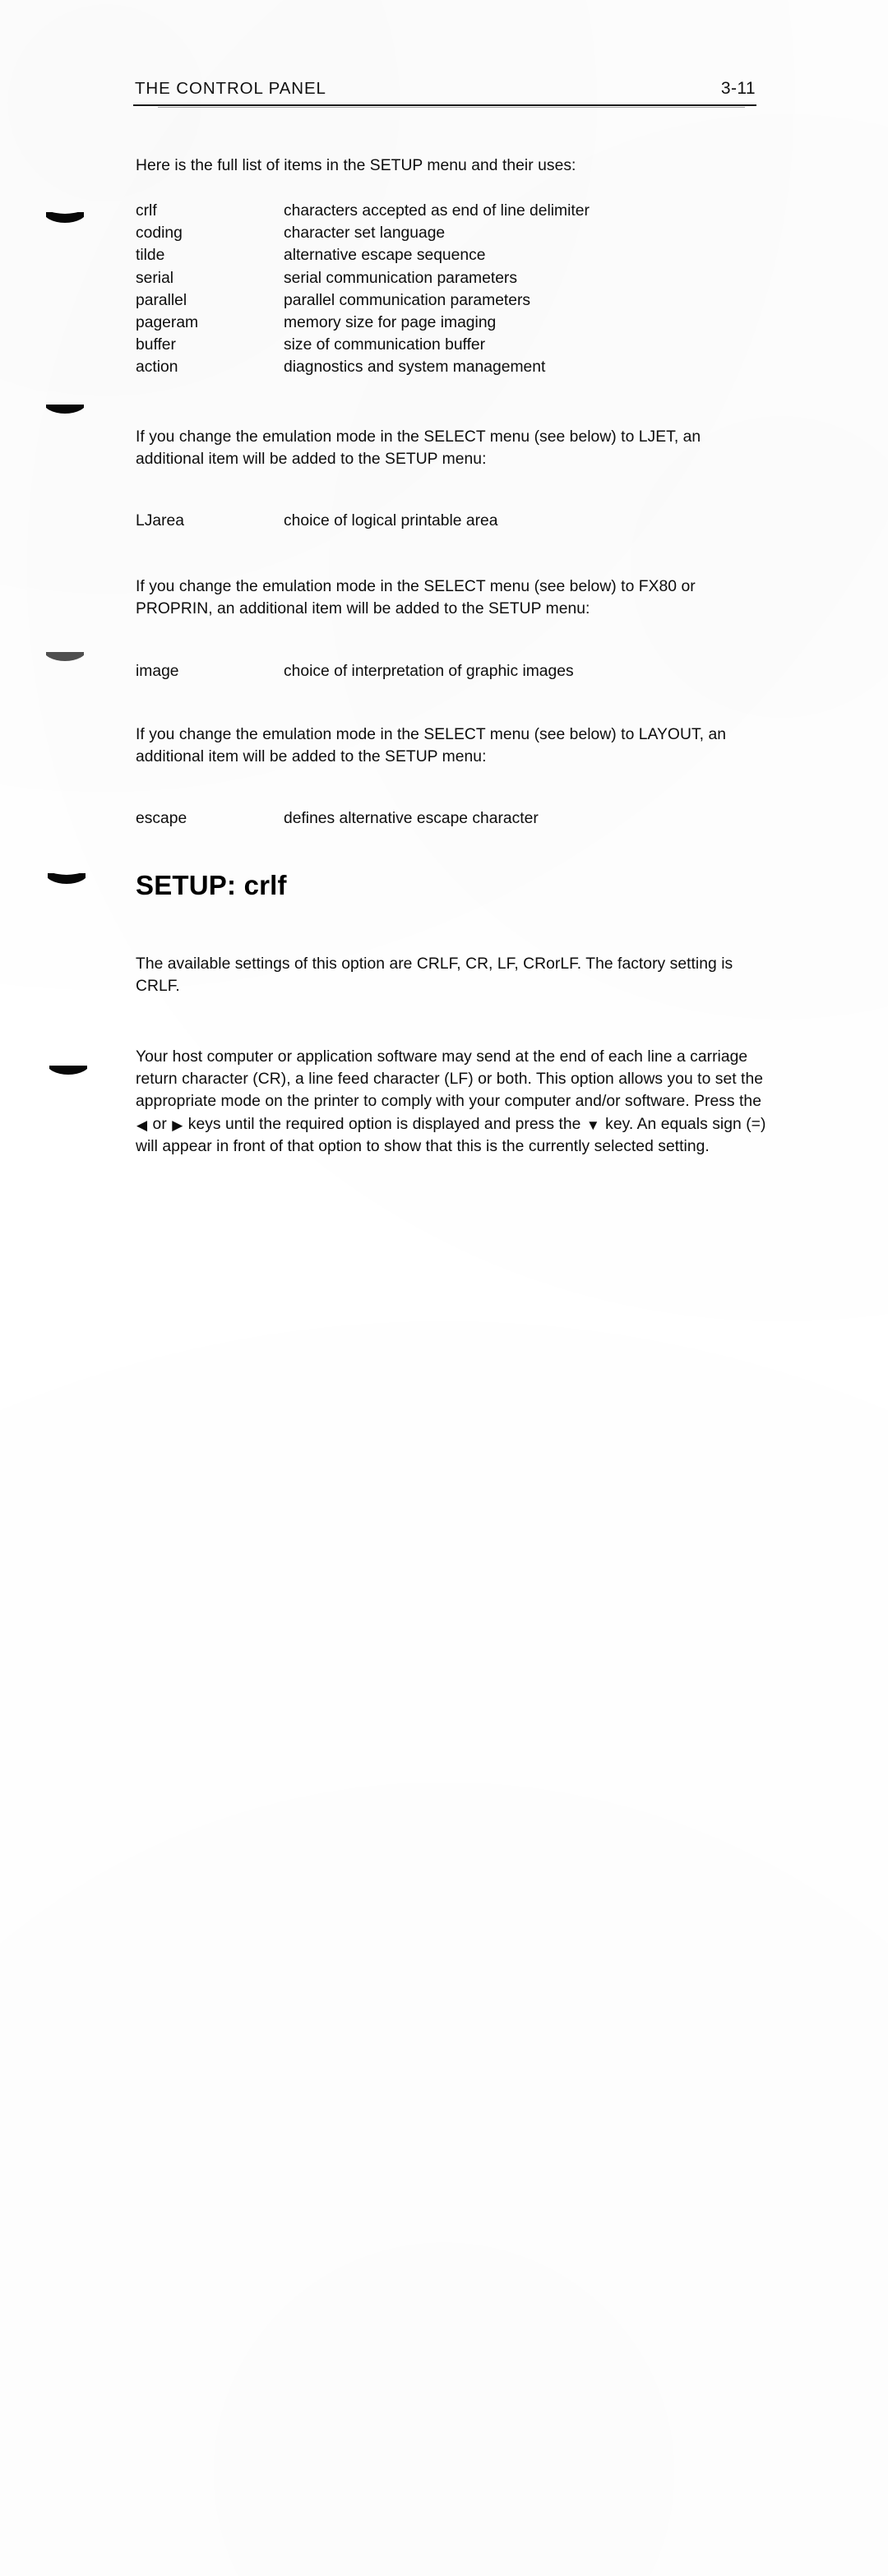  Describe the element at coordinates (157, 671) in the screenshot. I see `fx80-item-term: image` at that location.